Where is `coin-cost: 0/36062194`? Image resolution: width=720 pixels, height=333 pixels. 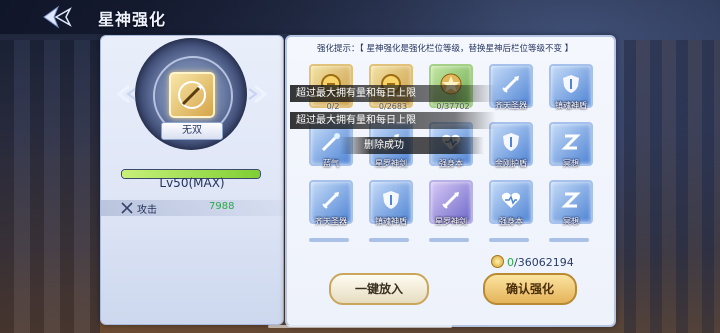
coin-cost: 0/36062194 is located at coordinates (532, 262).